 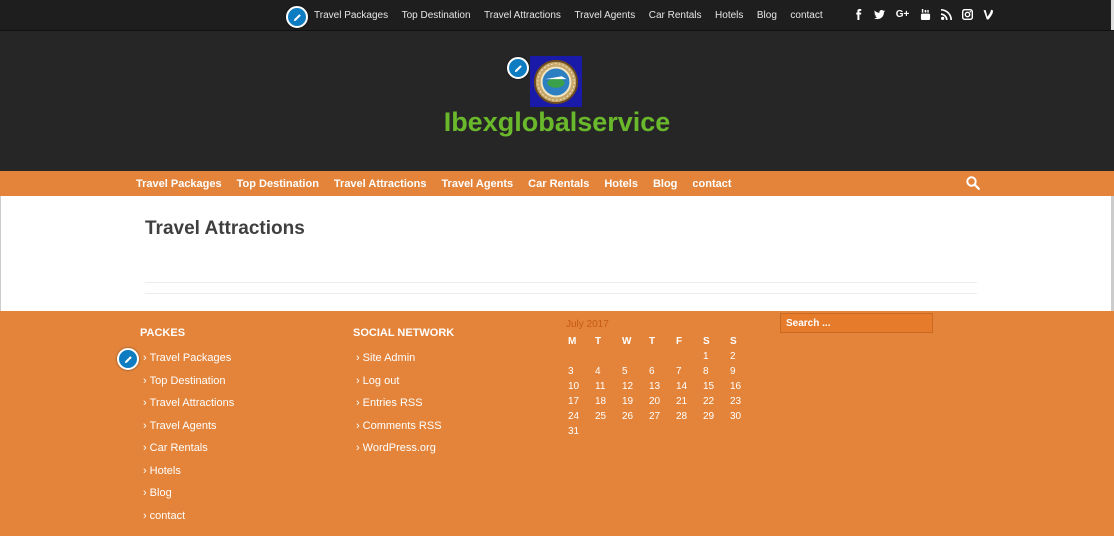 I want to click on main-nav-travel-attractions: Travel Attractions, so click(x=380, y=184).